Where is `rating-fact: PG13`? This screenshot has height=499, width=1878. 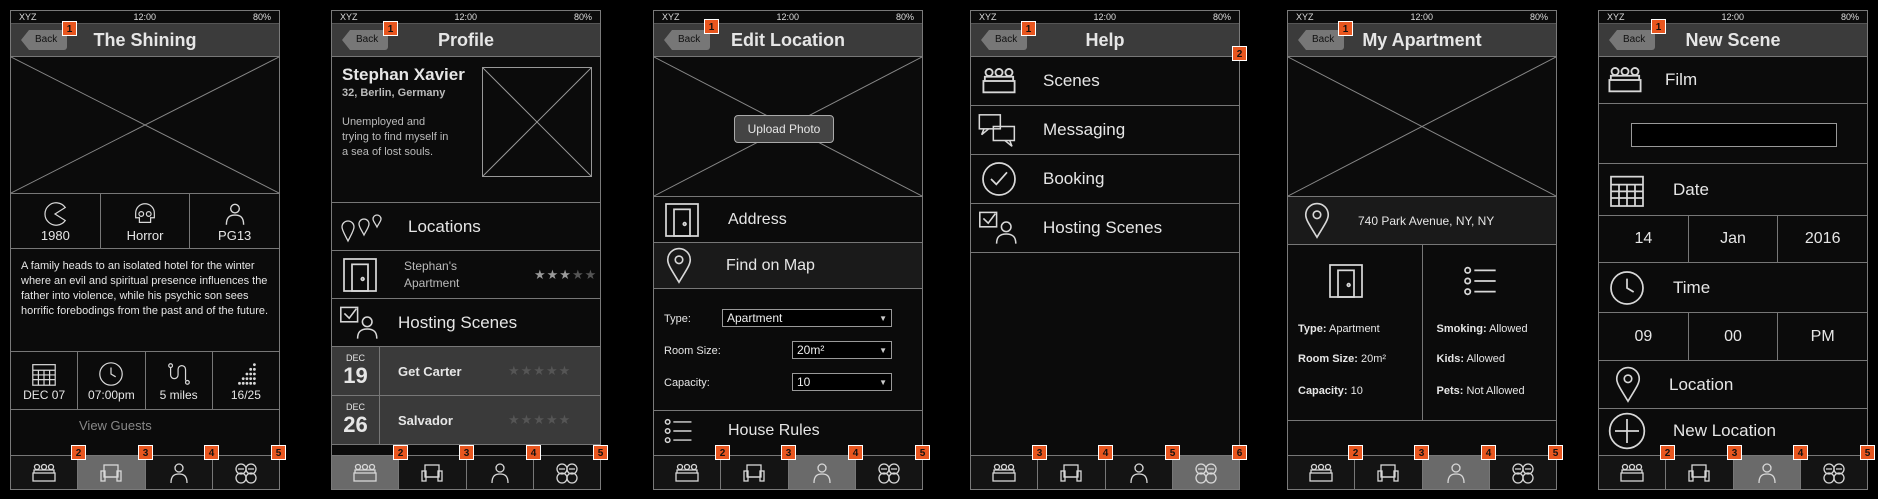
rating-fact: PG13 is located at coordinates (234, 221).